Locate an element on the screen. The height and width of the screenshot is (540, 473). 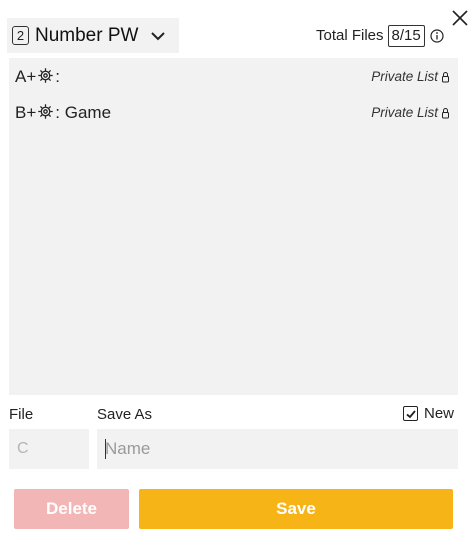
item-label: : Game is located at coordinates (83, 112).